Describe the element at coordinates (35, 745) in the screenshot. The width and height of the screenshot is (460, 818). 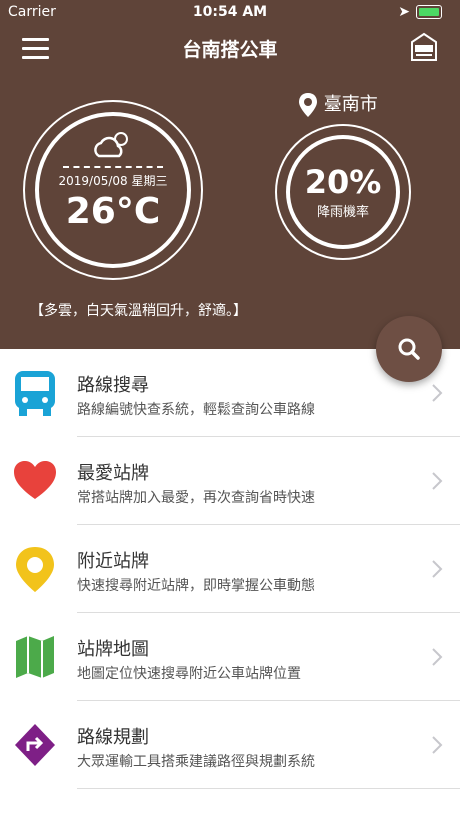
I see `route-icon` at that location.